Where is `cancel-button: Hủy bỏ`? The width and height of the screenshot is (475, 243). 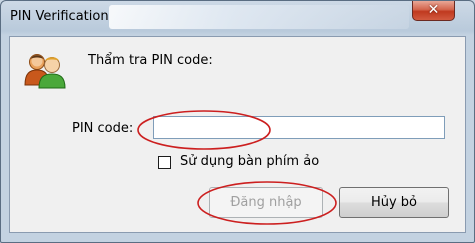 cancel-button: Hủy bỏ is located at coordinates (394, 202).